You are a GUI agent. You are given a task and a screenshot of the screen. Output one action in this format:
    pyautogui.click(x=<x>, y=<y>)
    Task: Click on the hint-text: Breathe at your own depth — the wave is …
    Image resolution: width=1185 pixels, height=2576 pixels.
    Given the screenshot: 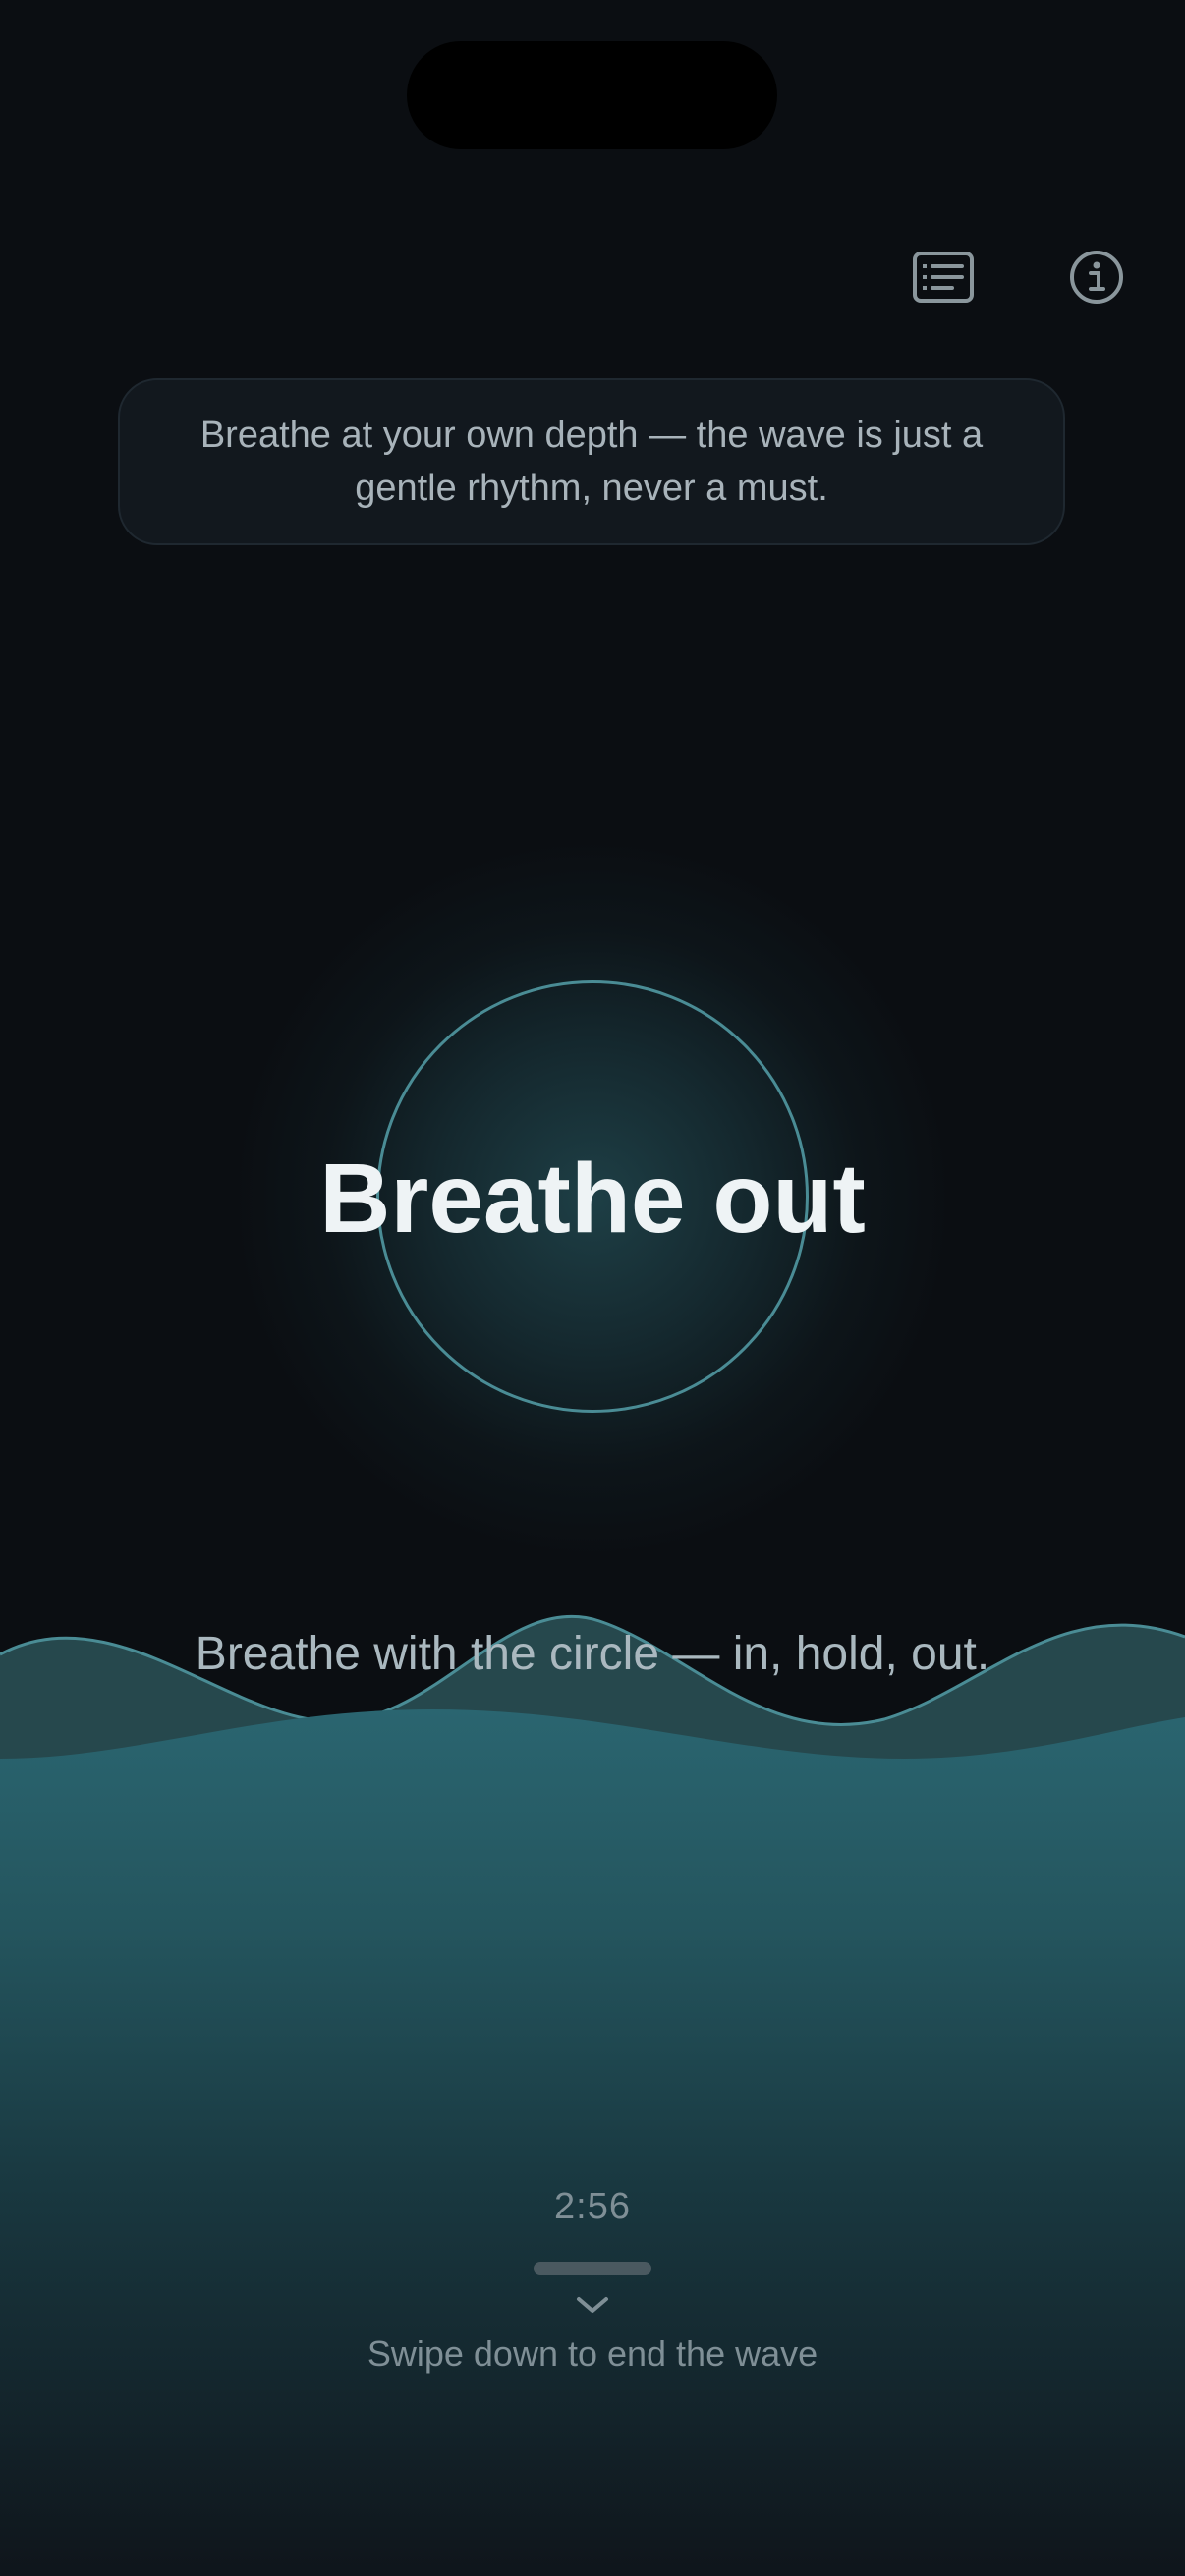 What is the action you would take?
    pyautogui.click(x=592, y=462)
    